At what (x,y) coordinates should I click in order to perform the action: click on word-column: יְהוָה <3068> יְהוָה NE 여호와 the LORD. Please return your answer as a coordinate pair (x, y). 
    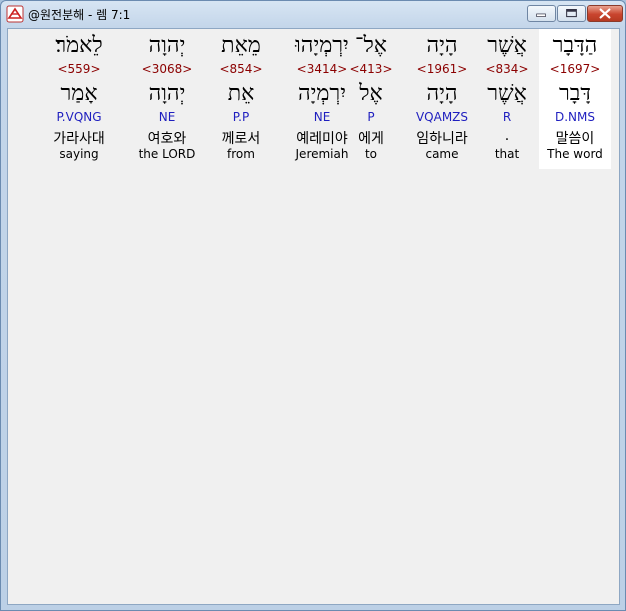
    Looking at the image, I should click on (167, 99).